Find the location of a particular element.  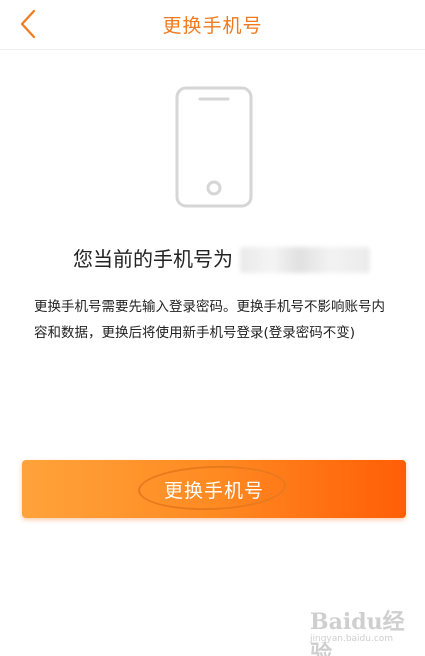

watermark-site: jingyan.baidu.com is located at coordinates (352, 639).